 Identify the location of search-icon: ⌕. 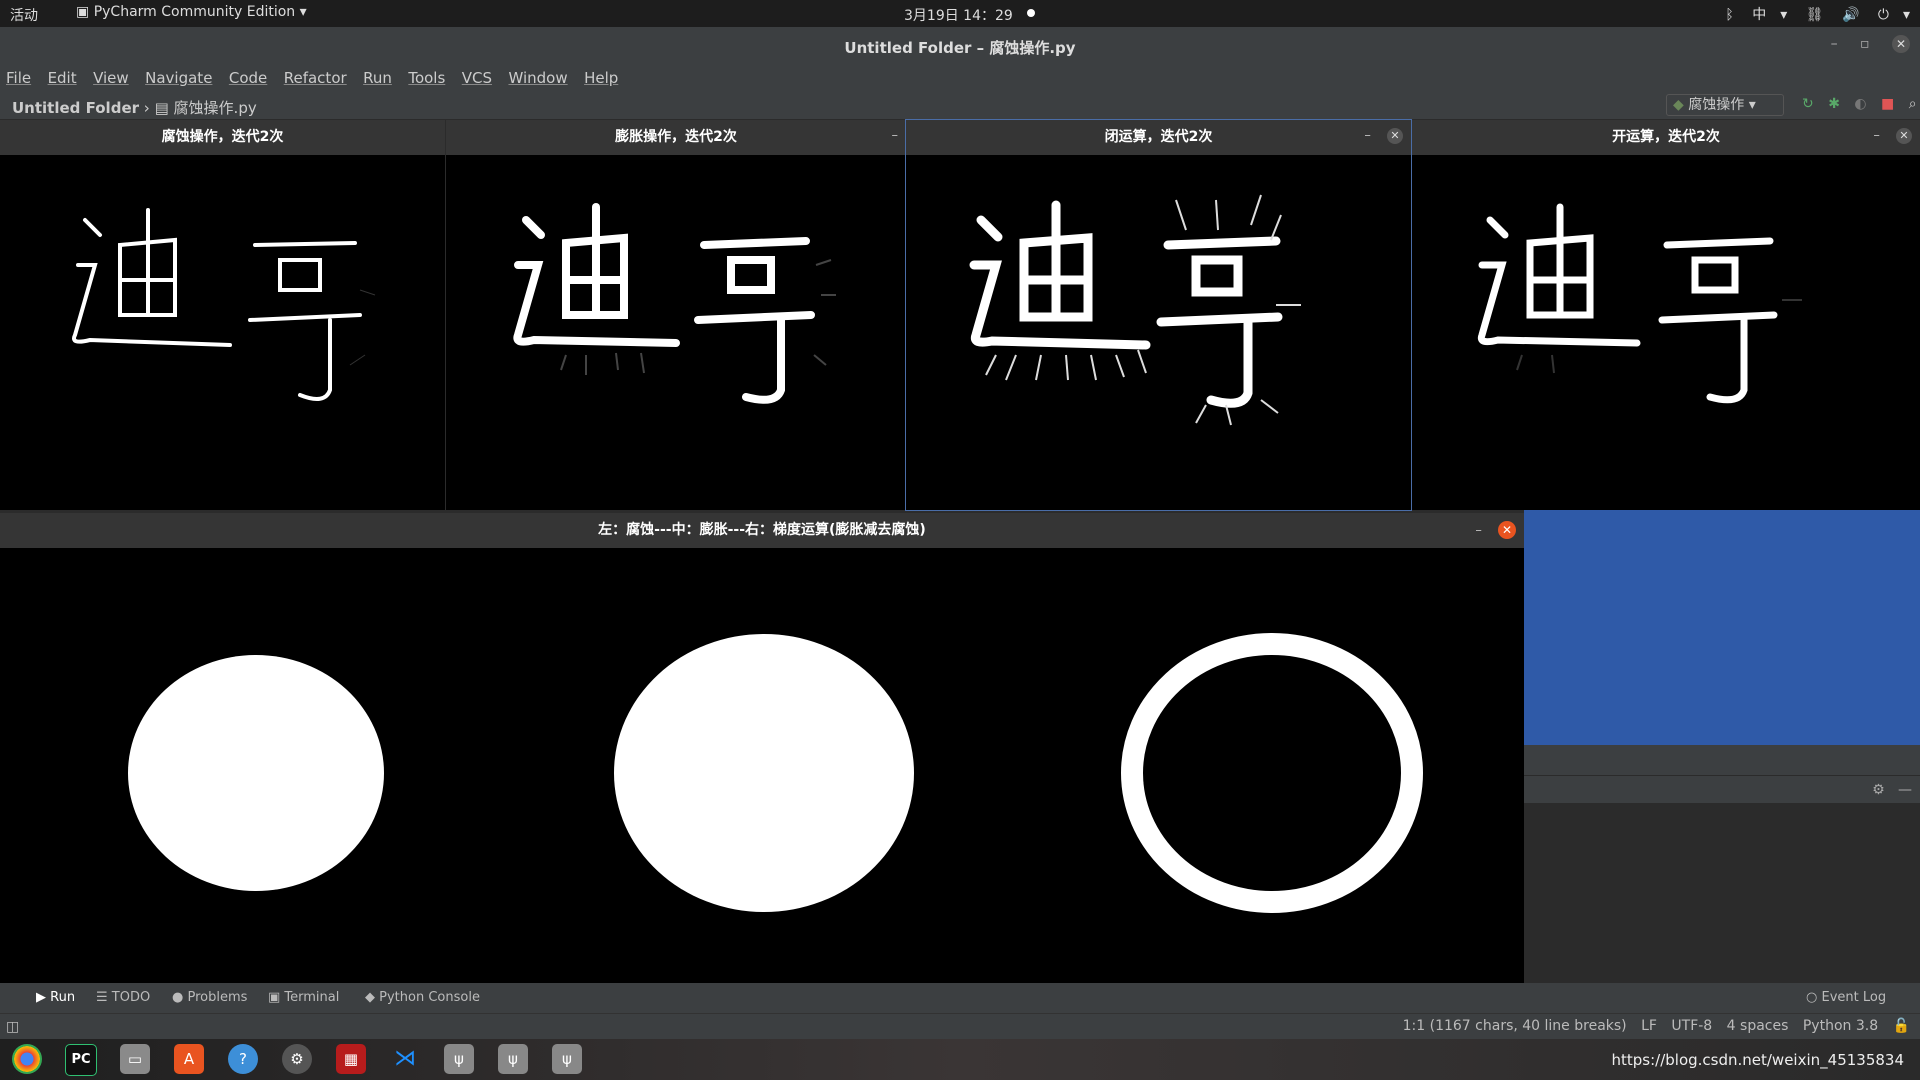
(1913, 104).